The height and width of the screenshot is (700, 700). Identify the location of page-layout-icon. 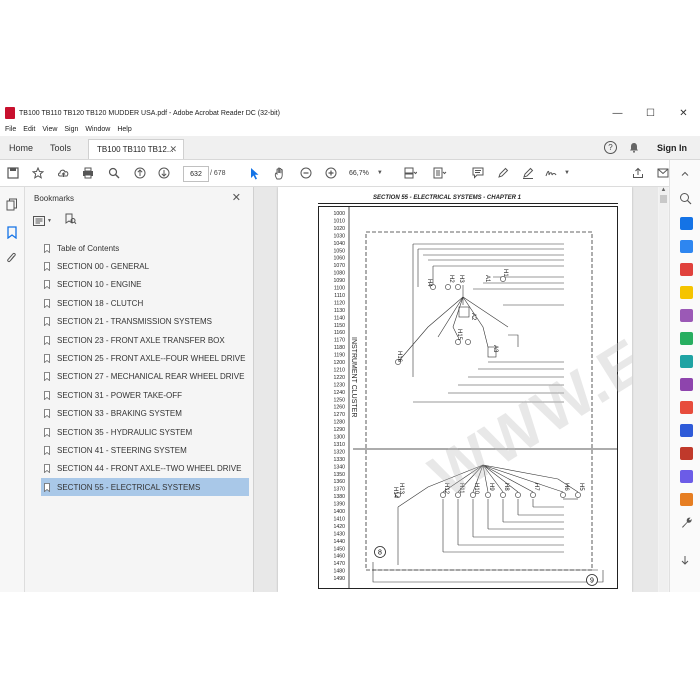
(410, 173).